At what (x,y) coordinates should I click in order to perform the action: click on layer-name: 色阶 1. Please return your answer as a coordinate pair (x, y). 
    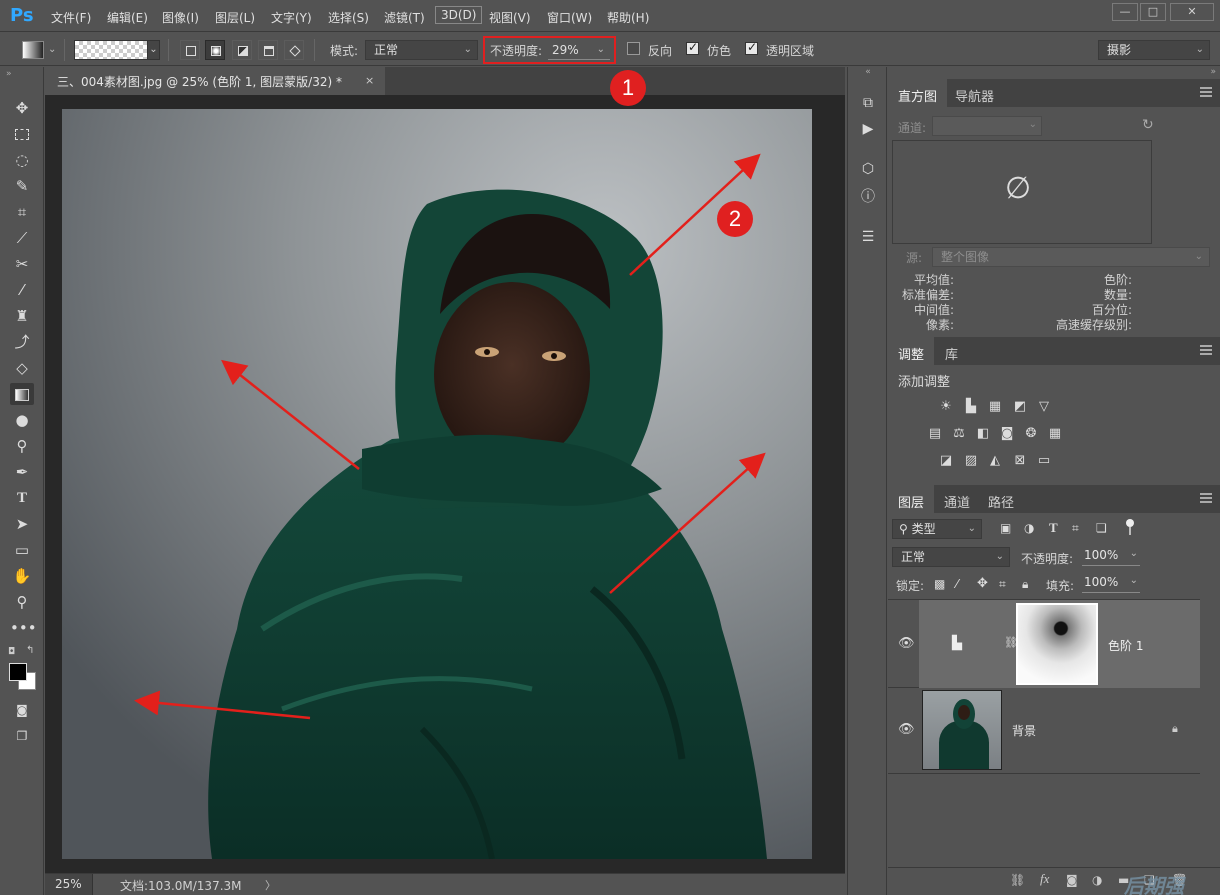
    Looking at the image, I should click on (1125, 645).